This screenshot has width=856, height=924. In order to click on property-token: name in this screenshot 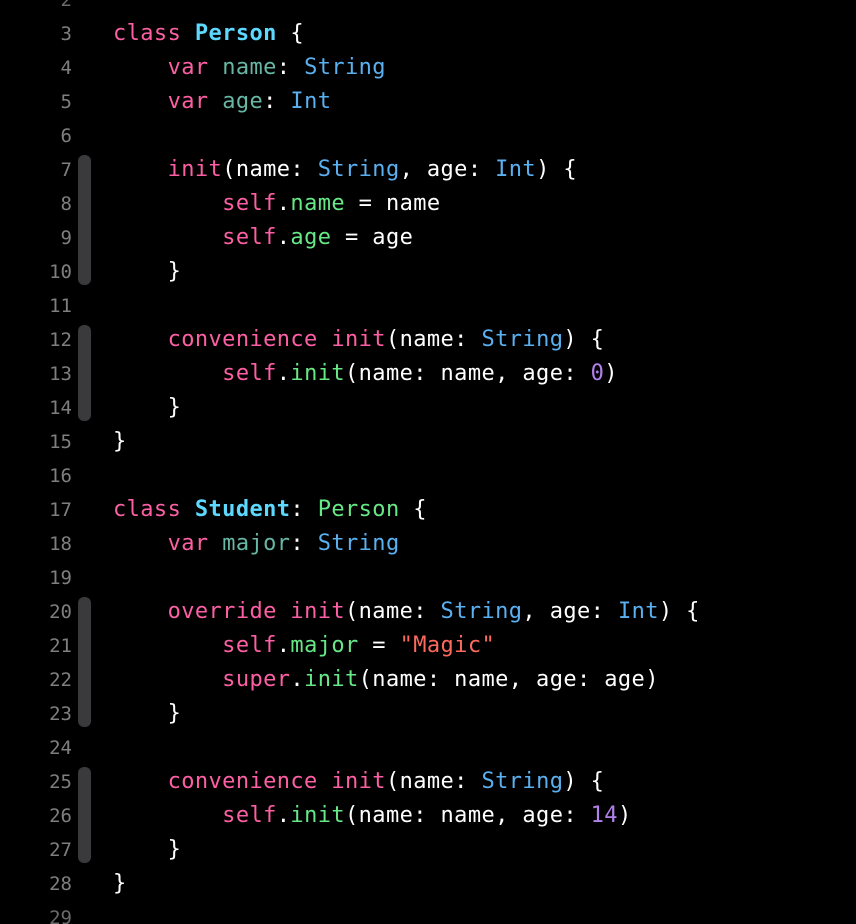, I will do `click(249, 67)`.